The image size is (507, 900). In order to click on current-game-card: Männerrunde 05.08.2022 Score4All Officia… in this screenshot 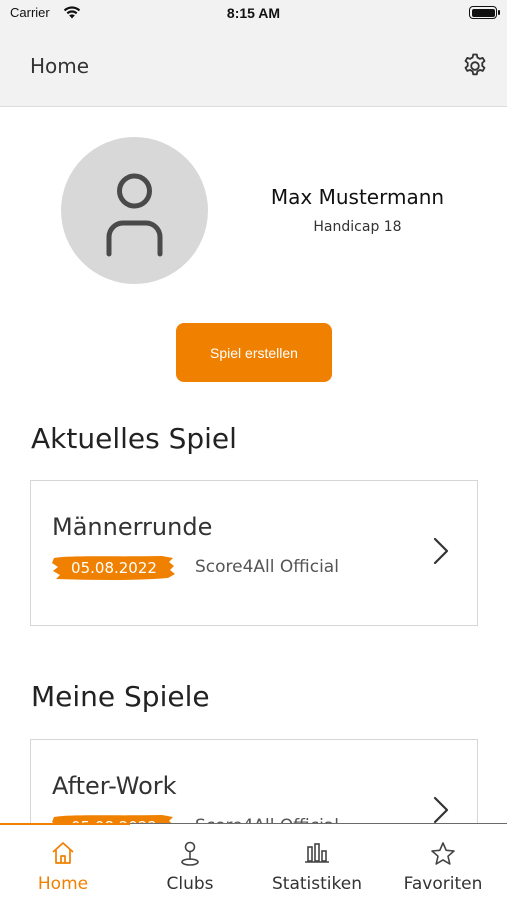, I will do `click(254, 553)`.